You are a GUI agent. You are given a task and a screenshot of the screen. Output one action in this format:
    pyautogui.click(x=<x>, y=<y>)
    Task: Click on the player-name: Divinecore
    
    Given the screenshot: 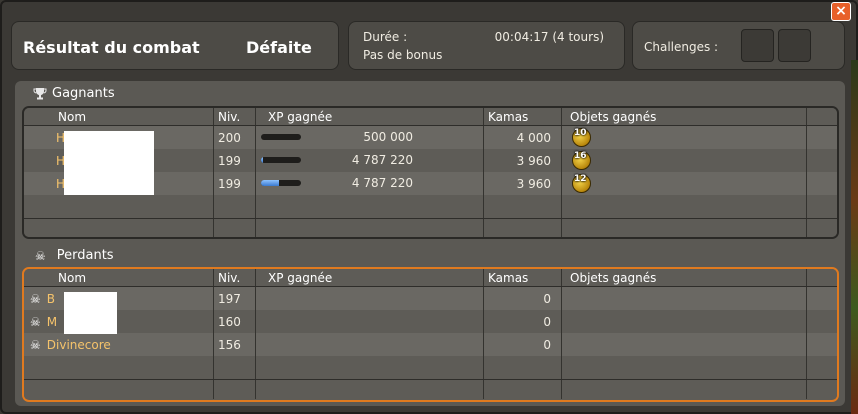 What is the action you would take?
    pyautogui.click(x=79, y=345)
    